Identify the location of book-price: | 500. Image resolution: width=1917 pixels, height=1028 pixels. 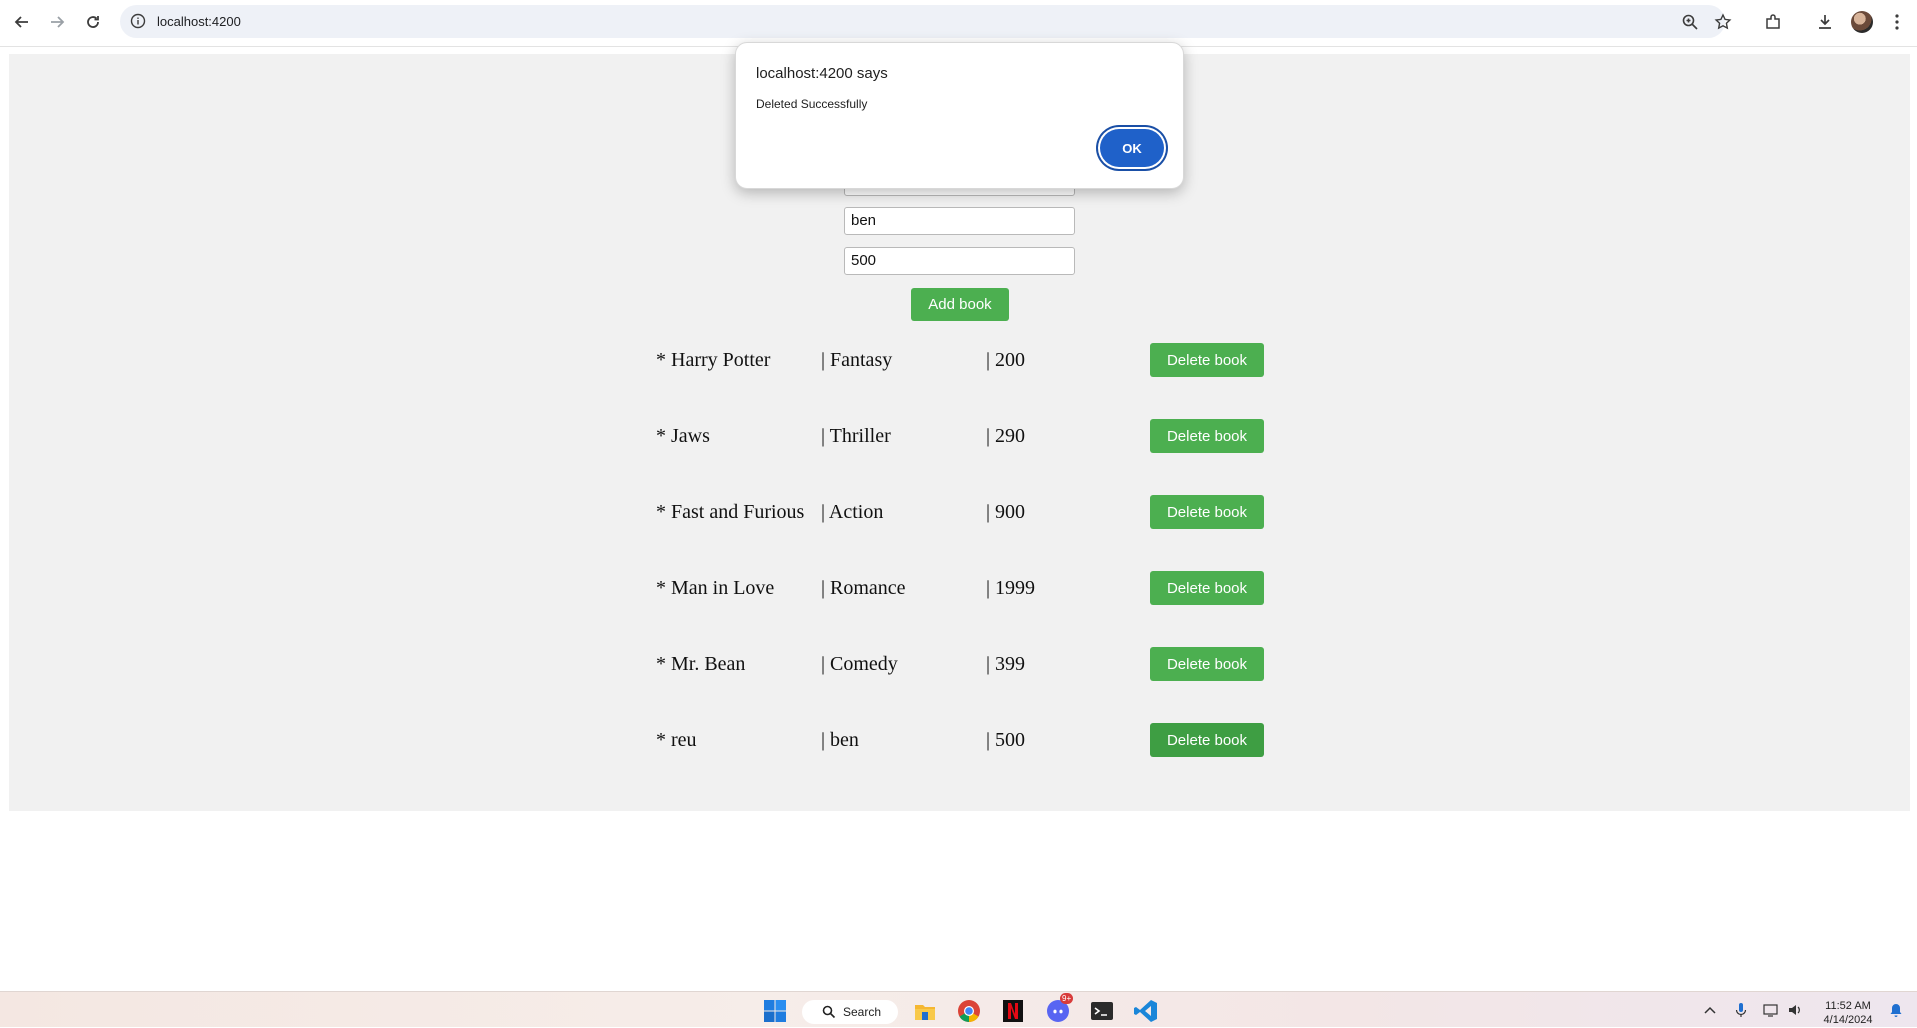
(1006, 740).